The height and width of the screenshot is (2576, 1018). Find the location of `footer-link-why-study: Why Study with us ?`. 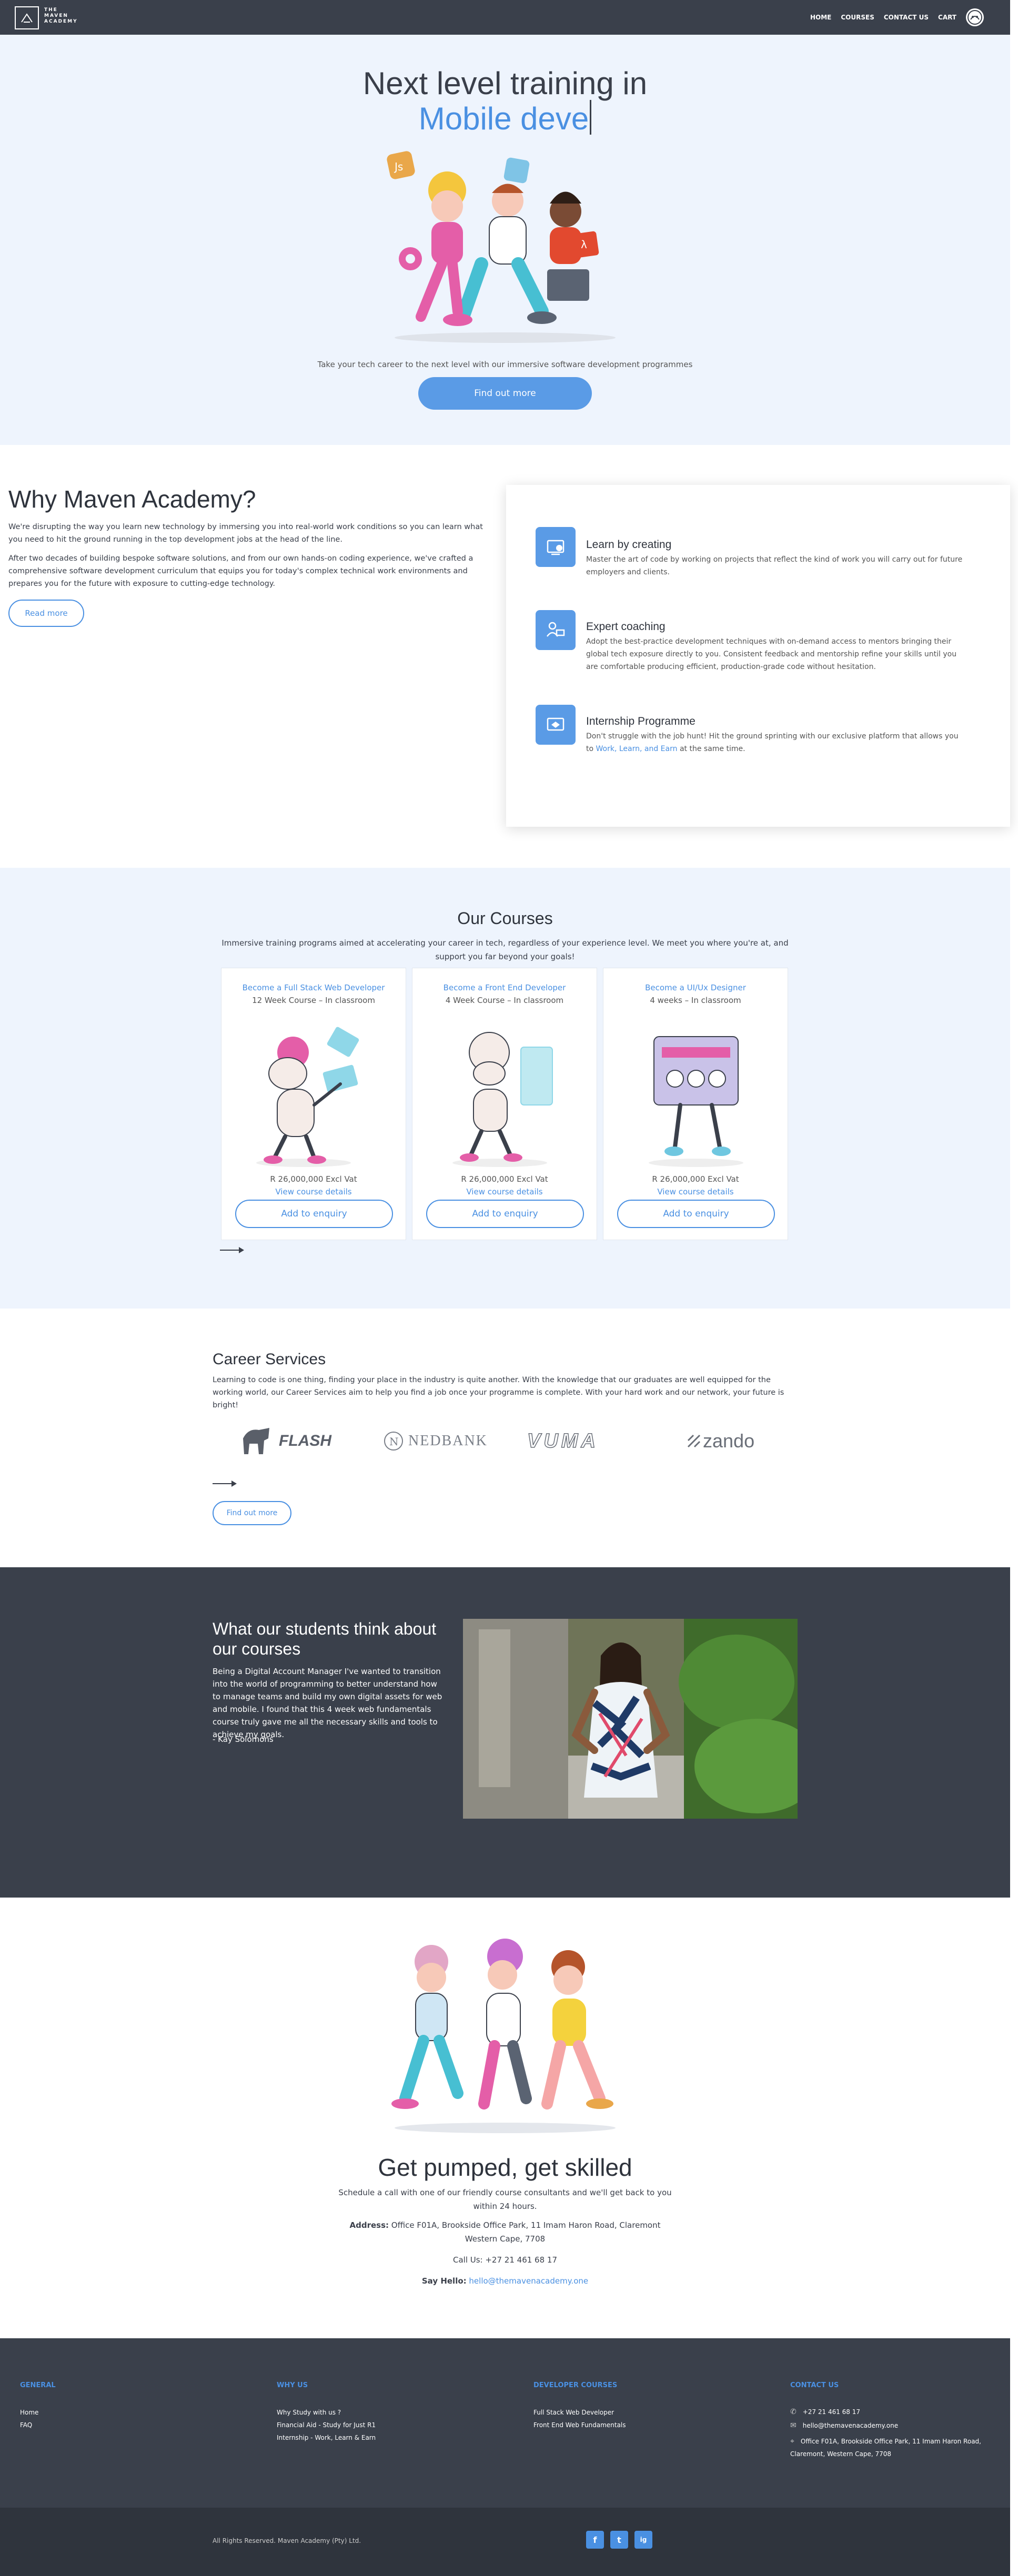

footer-link-why-study: Why Study with us ? is located at coordinates (309, 2413).